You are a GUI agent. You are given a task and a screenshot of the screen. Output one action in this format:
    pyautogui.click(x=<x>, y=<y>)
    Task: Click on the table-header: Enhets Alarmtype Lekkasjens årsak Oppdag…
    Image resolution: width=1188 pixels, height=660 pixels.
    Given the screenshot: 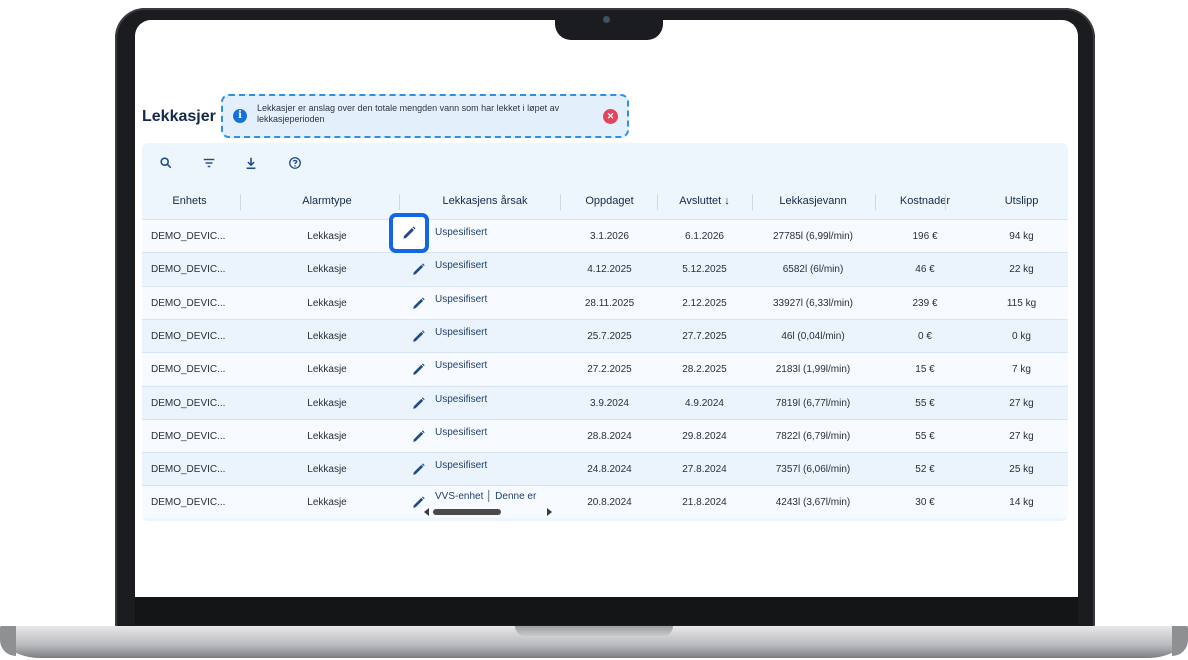 What is the action you would take?
    pyautogui.click(x=605, y=201)
    